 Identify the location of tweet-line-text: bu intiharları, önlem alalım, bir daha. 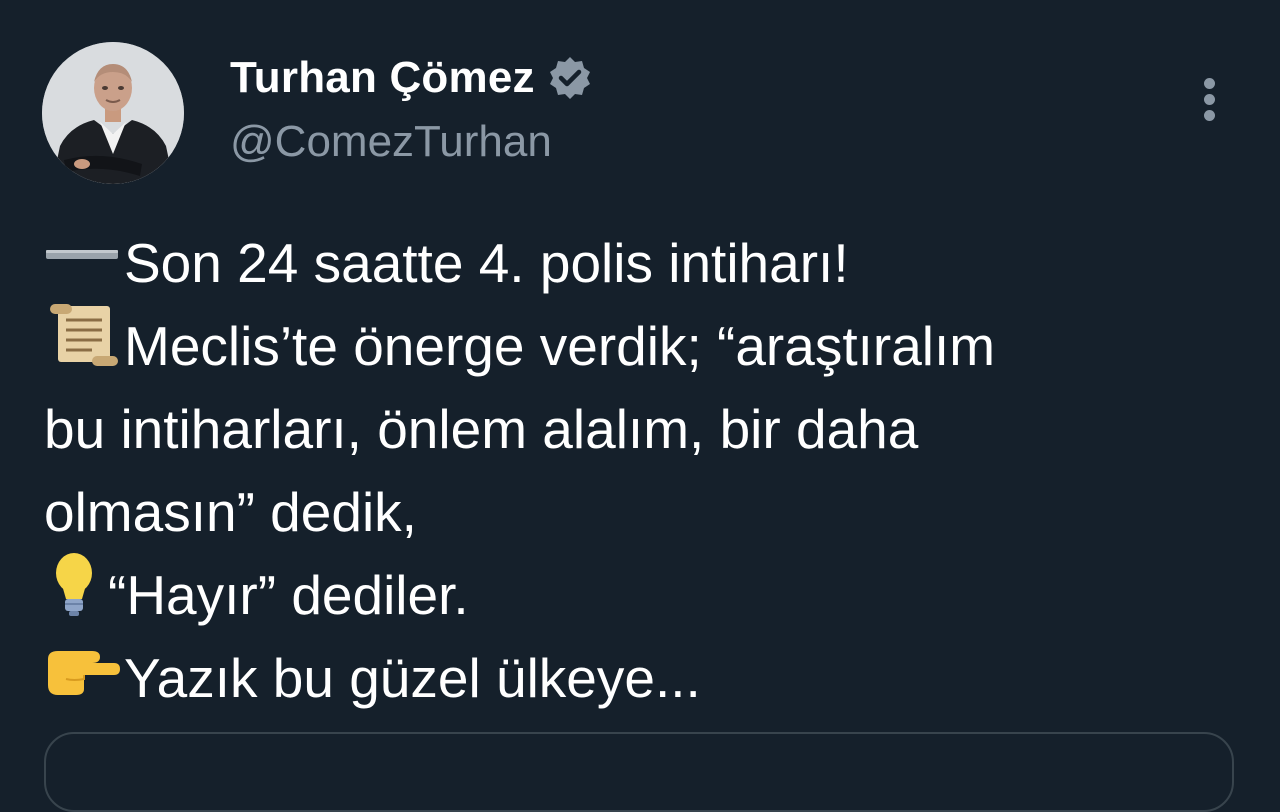
(481, 429).